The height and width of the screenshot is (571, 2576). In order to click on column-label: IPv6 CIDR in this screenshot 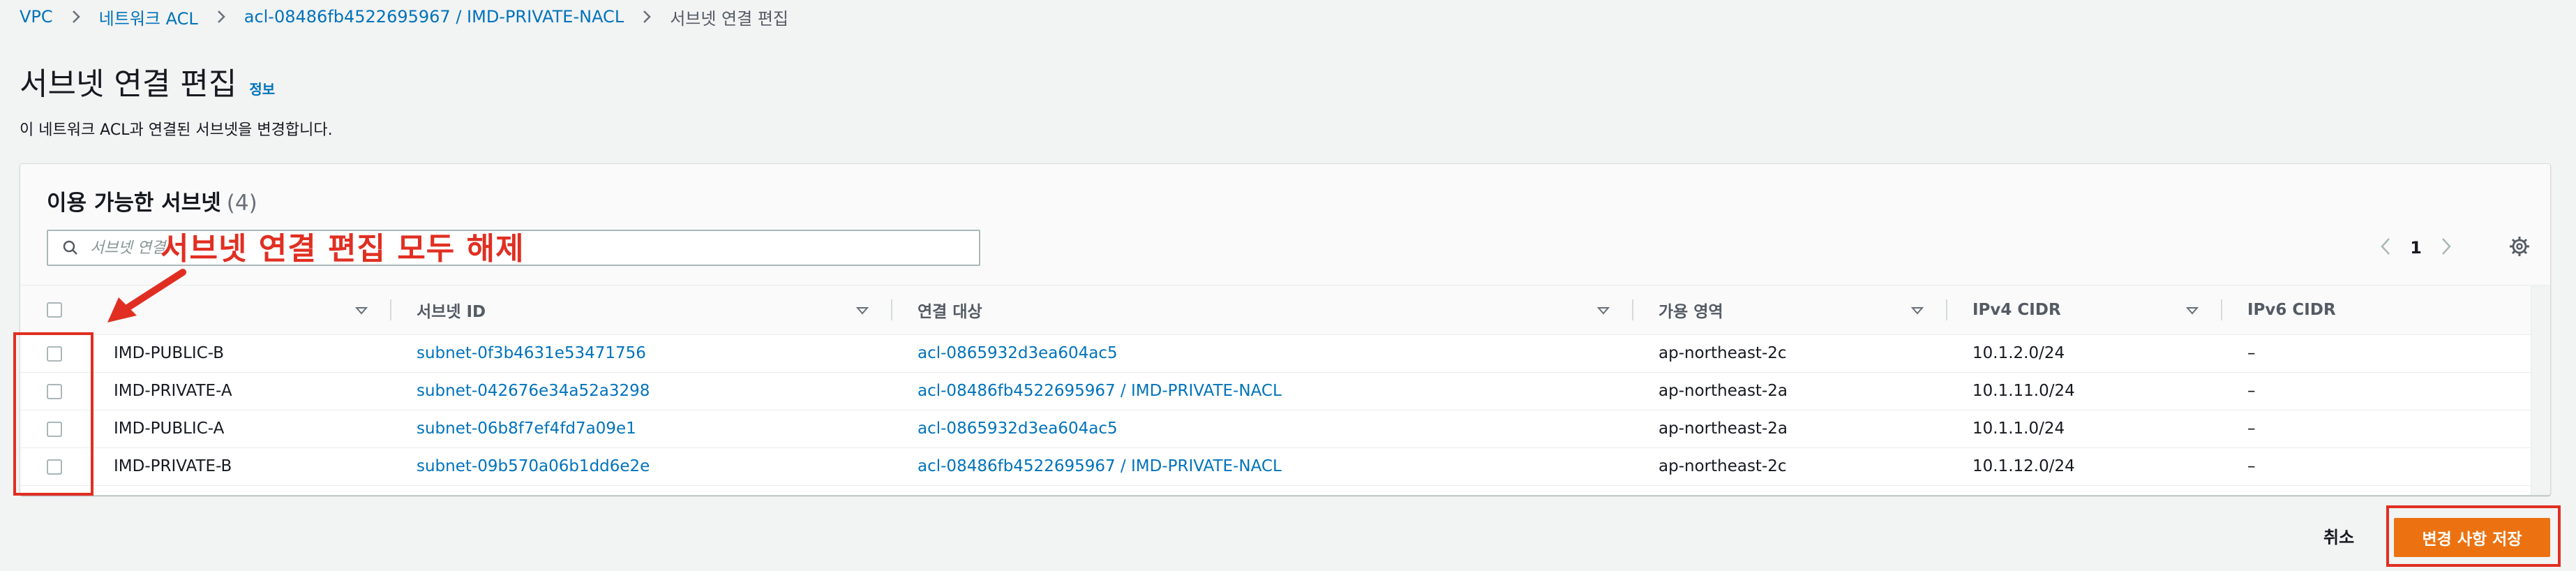, I will do `click(2291, 309)`.